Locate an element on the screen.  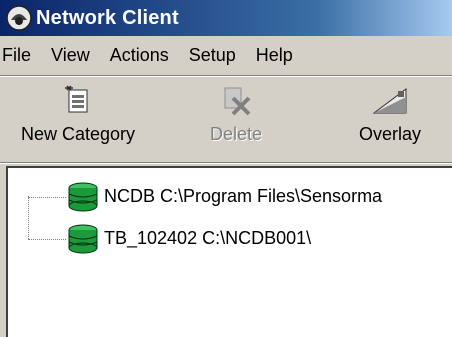
toolbar-separator is located at coordinates (226, 163).